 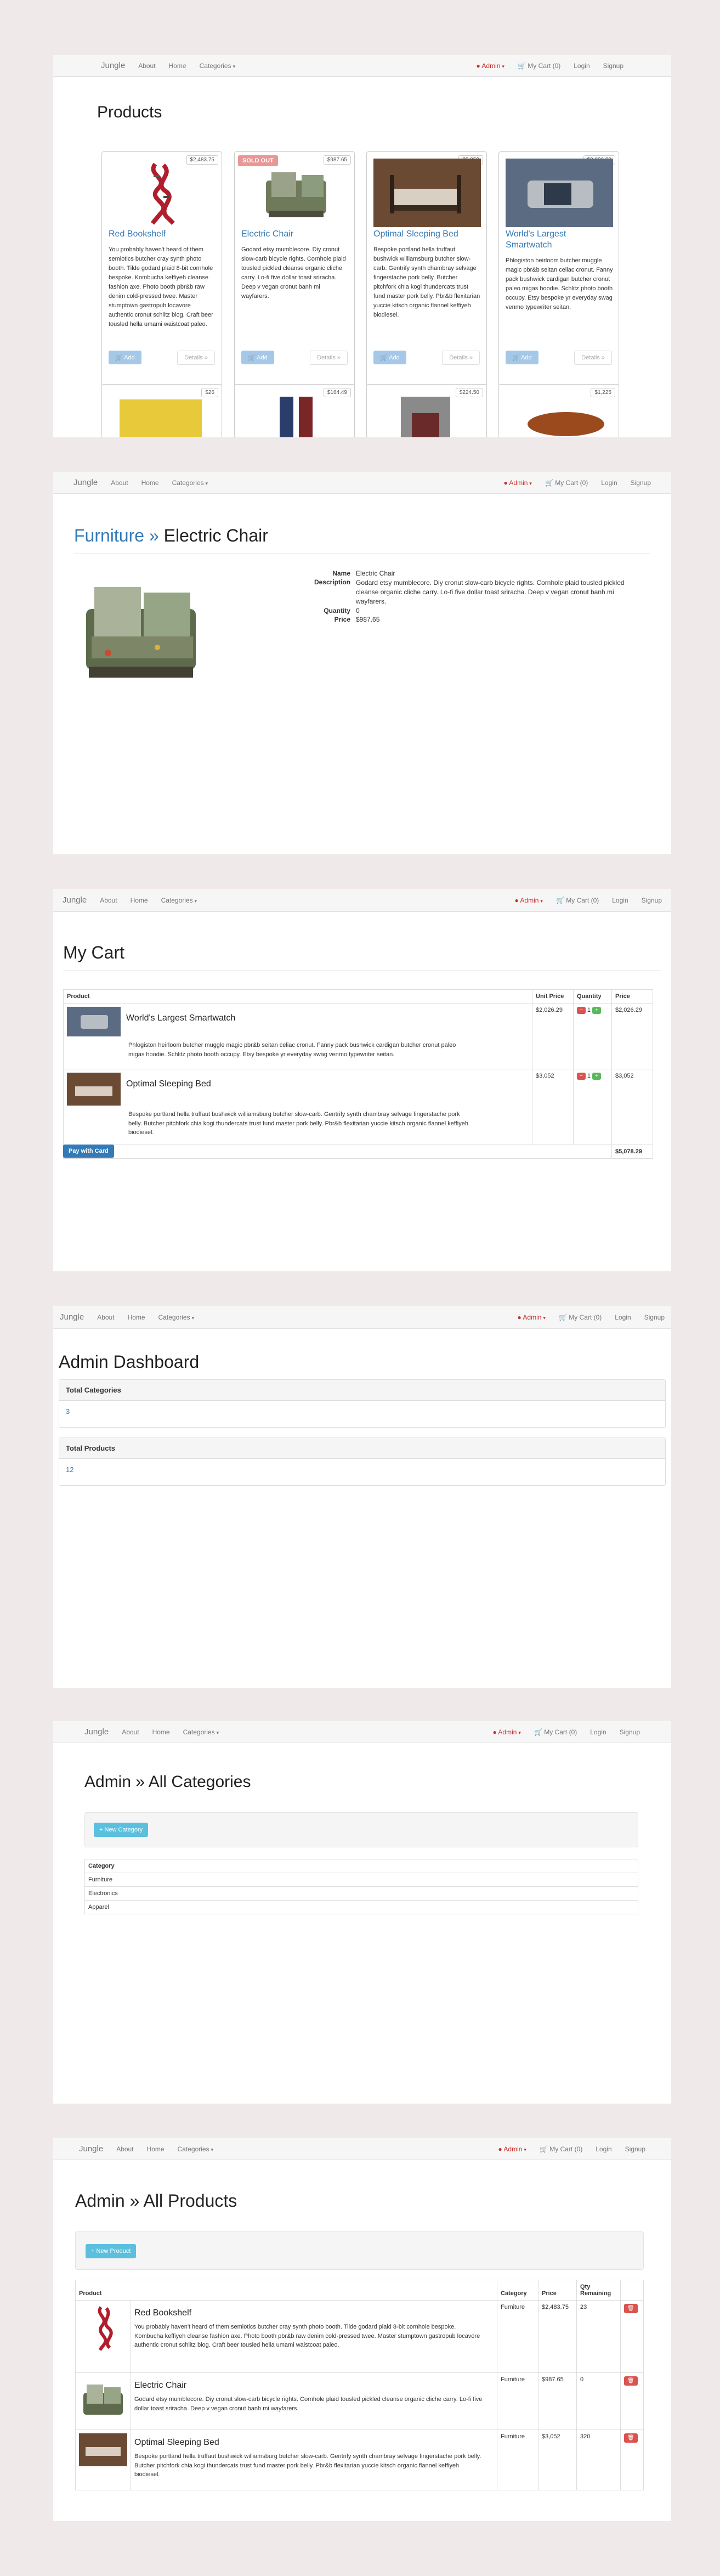 I want to click on cart-icon: 🛒, so click(x=516, y=358).